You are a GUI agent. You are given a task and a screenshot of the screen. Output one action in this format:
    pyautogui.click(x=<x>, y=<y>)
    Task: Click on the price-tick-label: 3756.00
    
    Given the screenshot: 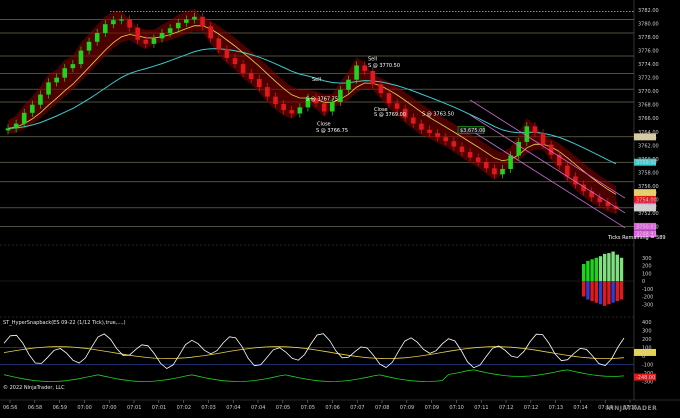 What is the action you would take?
    pyautogui.click(x=648, y=187)
    